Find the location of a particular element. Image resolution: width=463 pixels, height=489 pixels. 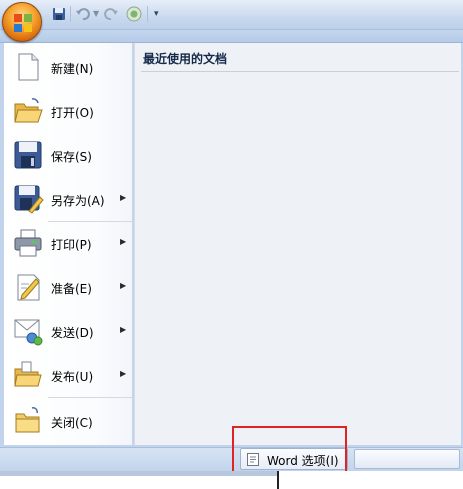

menu-item-label: 关闭(C) is located at coordinates (72, 423).